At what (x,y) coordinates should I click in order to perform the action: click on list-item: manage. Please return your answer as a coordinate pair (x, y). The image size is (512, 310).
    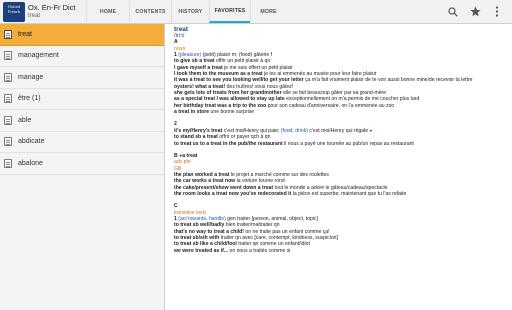
    Looking at the image, I should click on (82, 78).